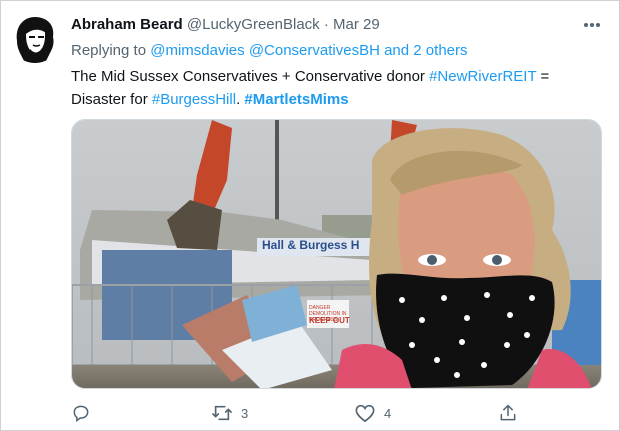  I want to click on display-name: Abraham Beard, so click(127, 24).